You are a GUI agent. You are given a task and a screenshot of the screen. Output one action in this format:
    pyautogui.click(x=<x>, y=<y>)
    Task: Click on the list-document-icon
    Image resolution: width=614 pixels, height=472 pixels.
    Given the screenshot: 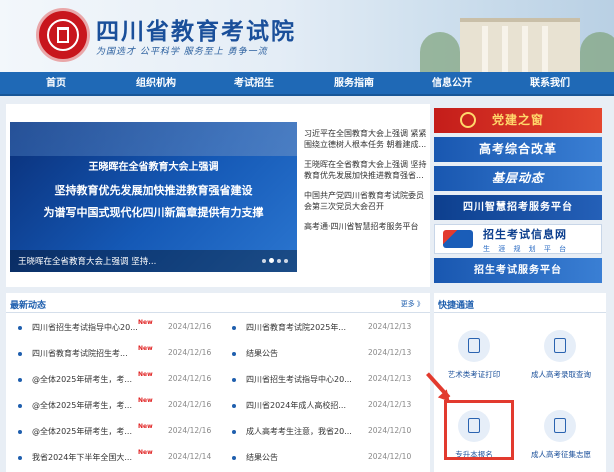 What is the action you would take?
    pyautogui.click(x=560, y=426)
    